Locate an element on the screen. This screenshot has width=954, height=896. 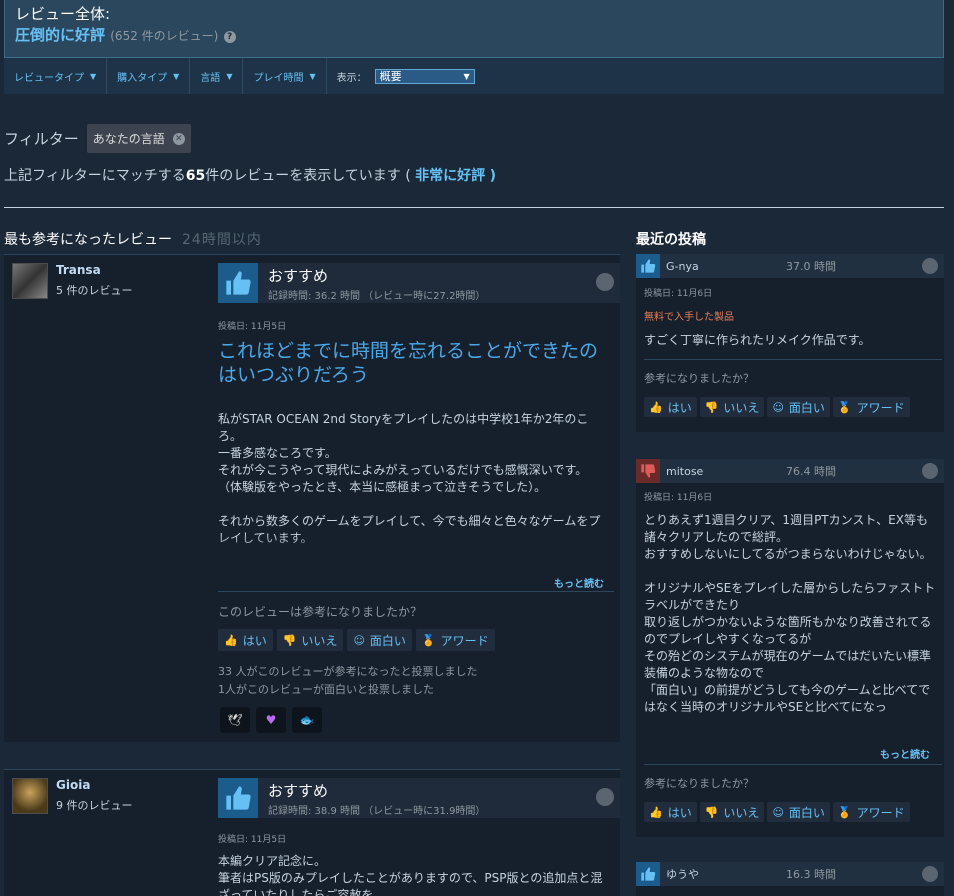
vote-header: おすすめ 記録時間: 38.9 時間 （レビュー時に31.9時間） is located at coordinates (419, 798).